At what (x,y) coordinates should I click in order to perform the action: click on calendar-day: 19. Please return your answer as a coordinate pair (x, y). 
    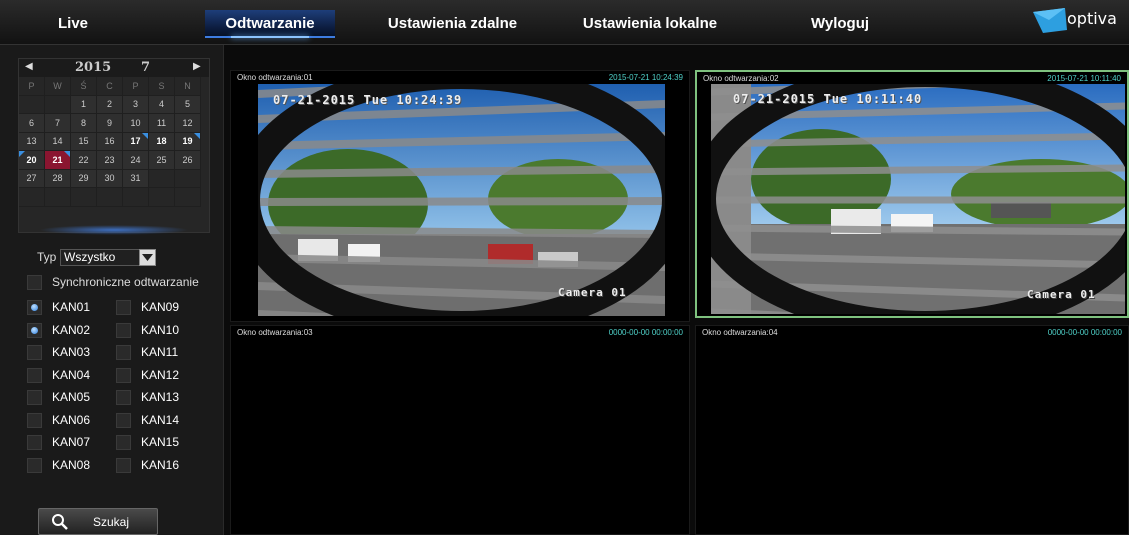
    Looking at the image, I should click on (188, 141).